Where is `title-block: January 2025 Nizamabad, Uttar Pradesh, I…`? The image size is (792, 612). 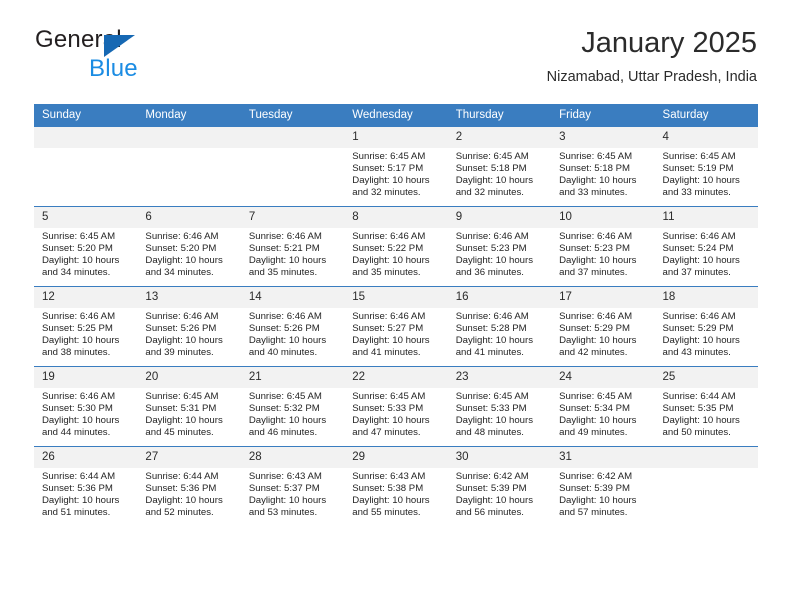
title-block: January 2025 Nizamabad, Uttar Pradesh, I… is located at coordinates (652, 56).